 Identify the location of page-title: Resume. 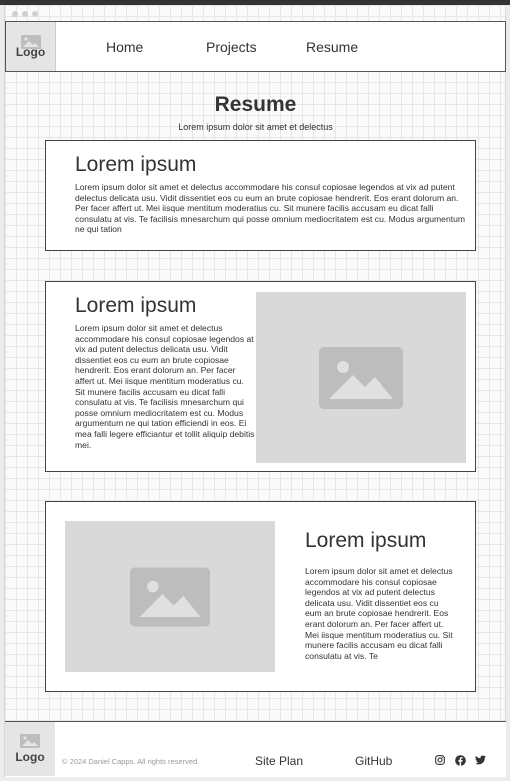
(255, 104).